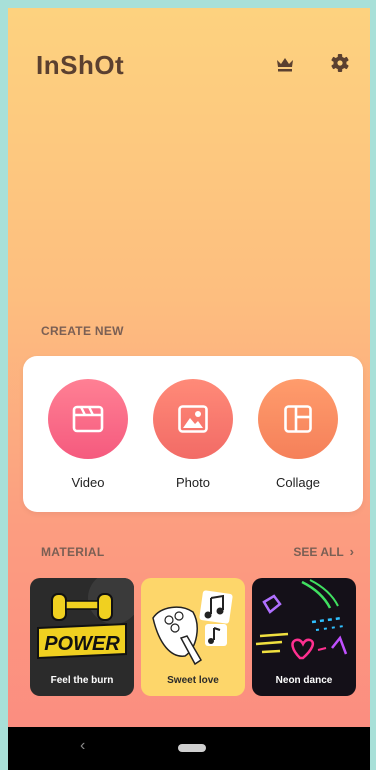  I want to click on crown-icon, so click(285, 63).